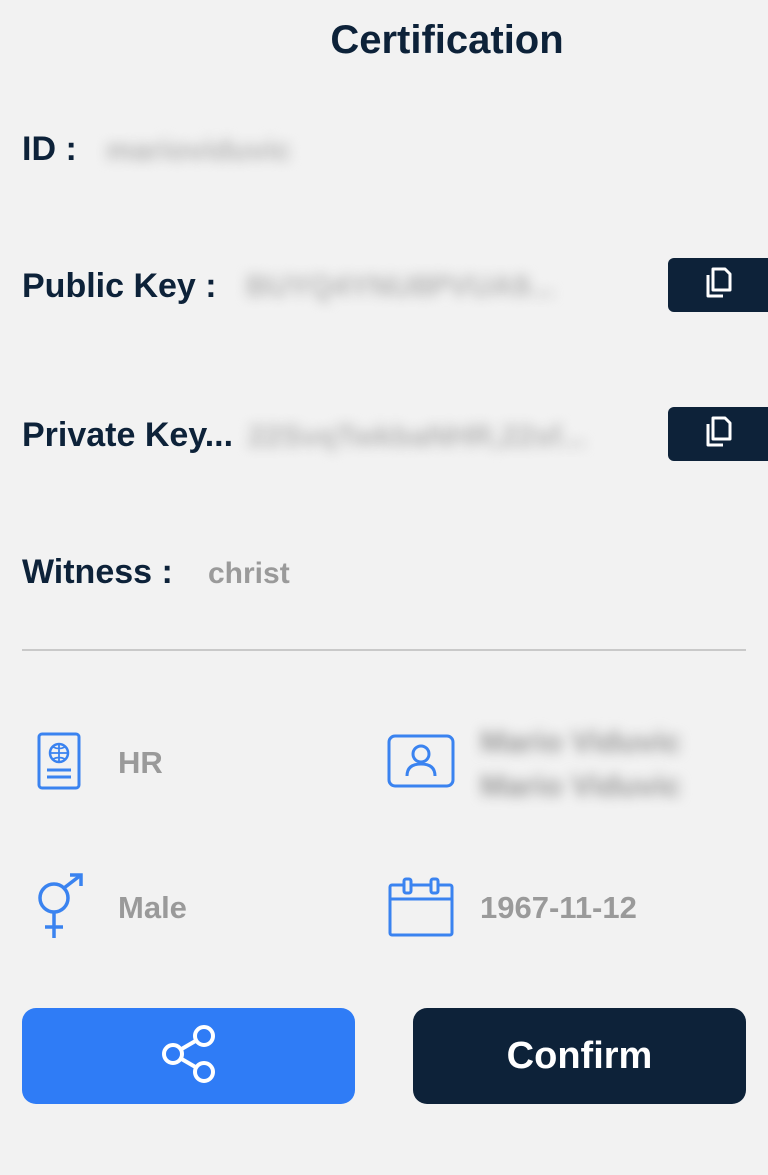 The height and width of the screenshot is (1175, 768). I want to click on copy-private-key-button, so click(718, 434).